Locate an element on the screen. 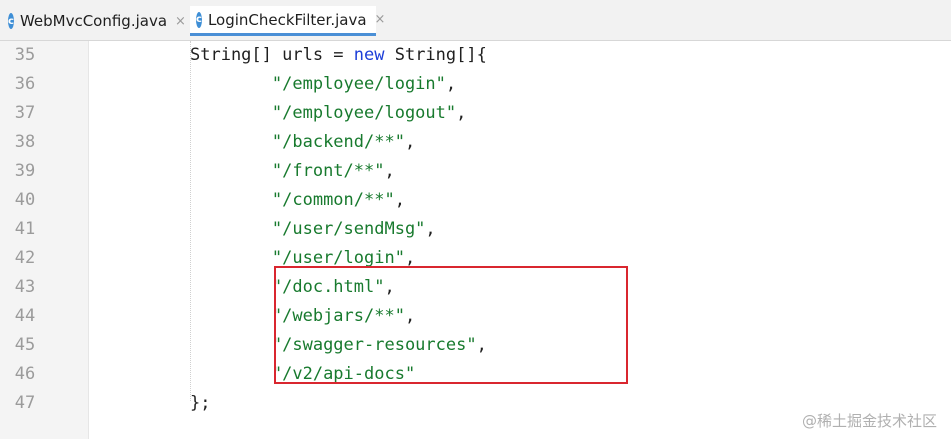 The image size is (951, 439). watermark: @稀土掘金技术社区 is located at coordinates (869, 421).